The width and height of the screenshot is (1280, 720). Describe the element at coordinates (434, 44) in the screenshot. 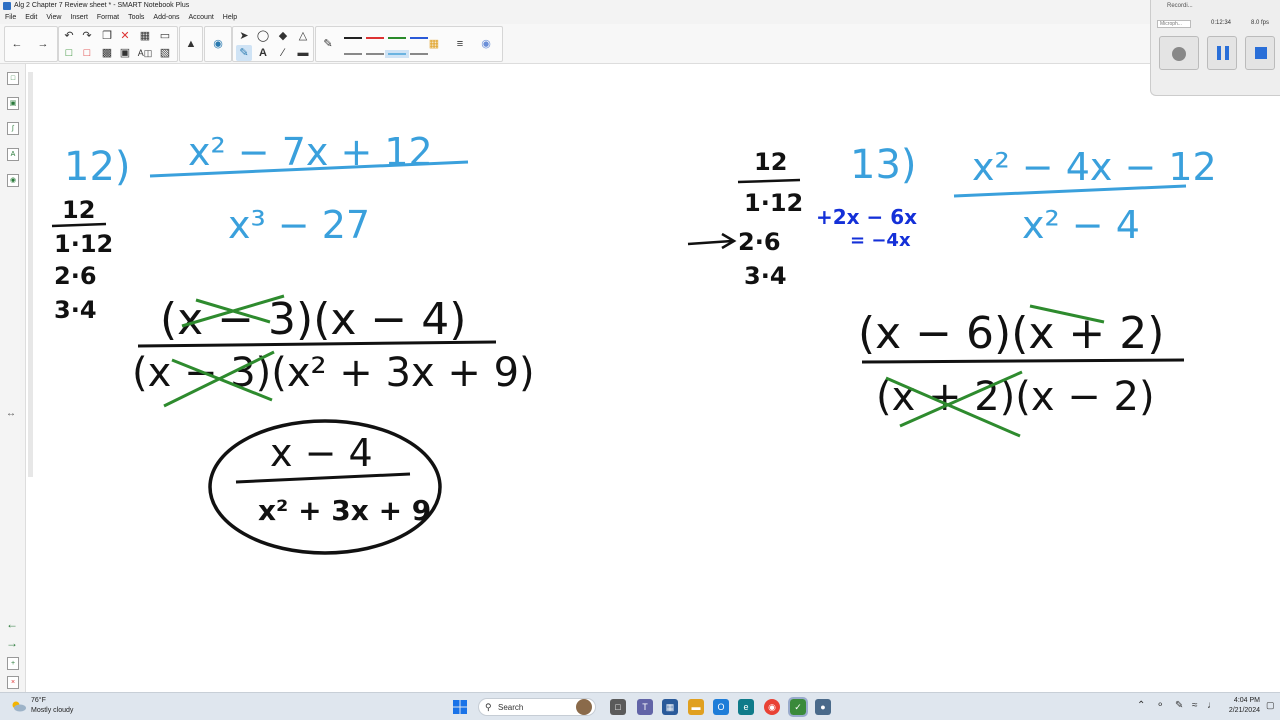

I see `color-palette-icon: ▦` at that location.